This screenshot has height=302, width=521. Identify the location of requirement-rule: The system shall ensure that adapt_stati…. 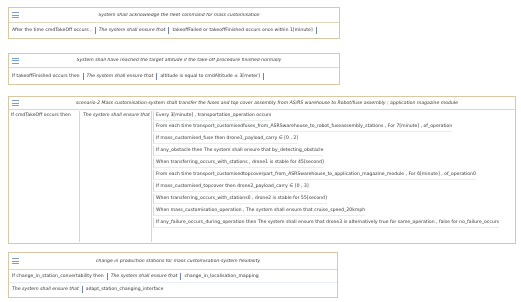
(173, 289).